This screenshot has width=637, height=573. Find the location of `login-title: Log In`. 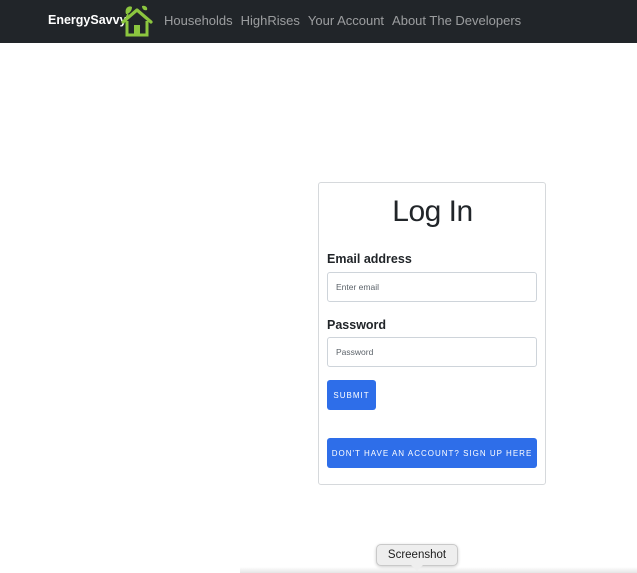

login-title: Log In is located at coordinates (432, 211).